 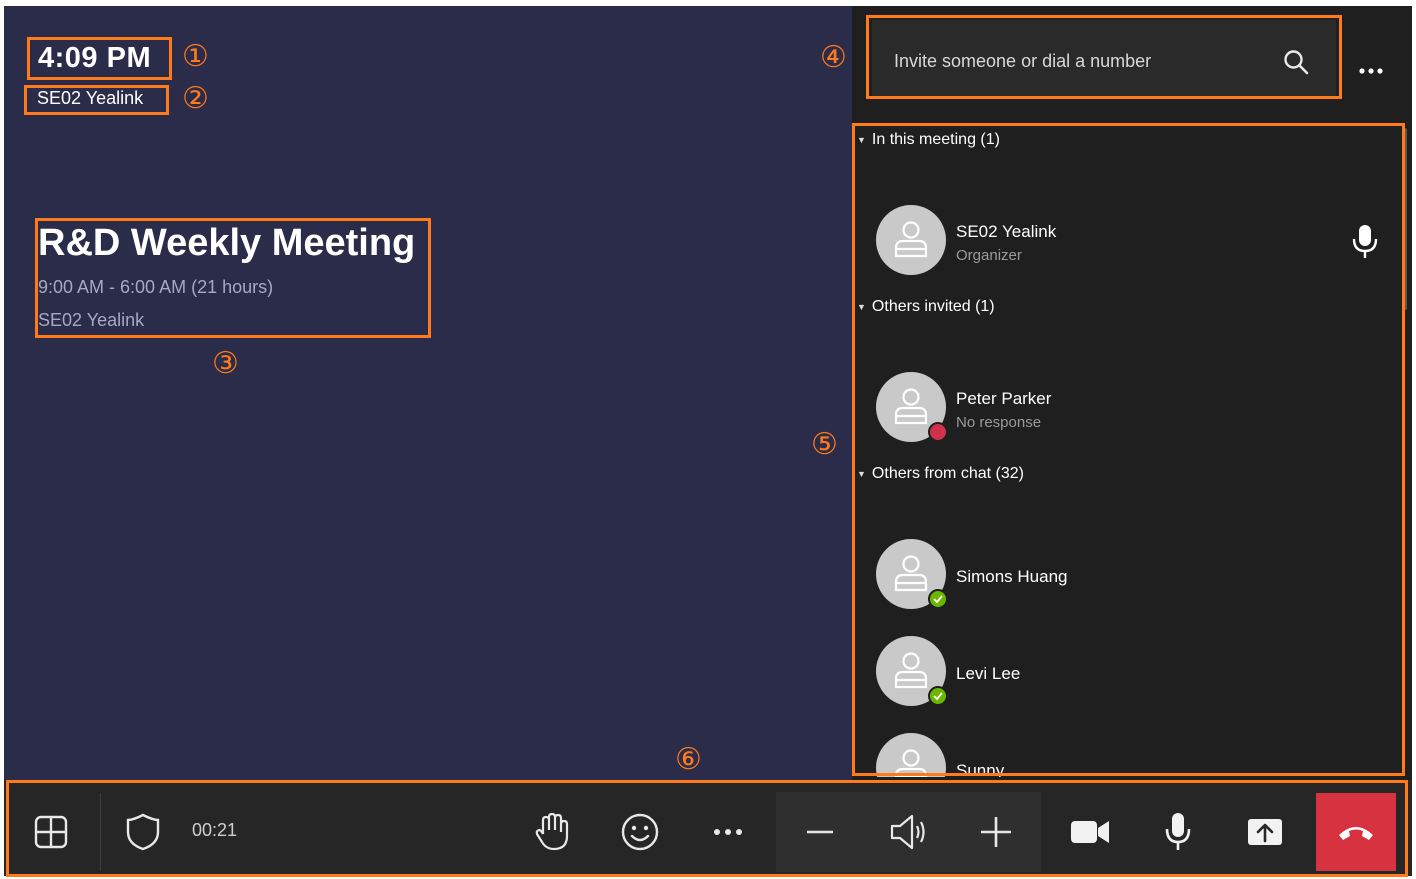 I want to click on meeting-title: R&D Weekly Meeting, so click(x=227, y=243).